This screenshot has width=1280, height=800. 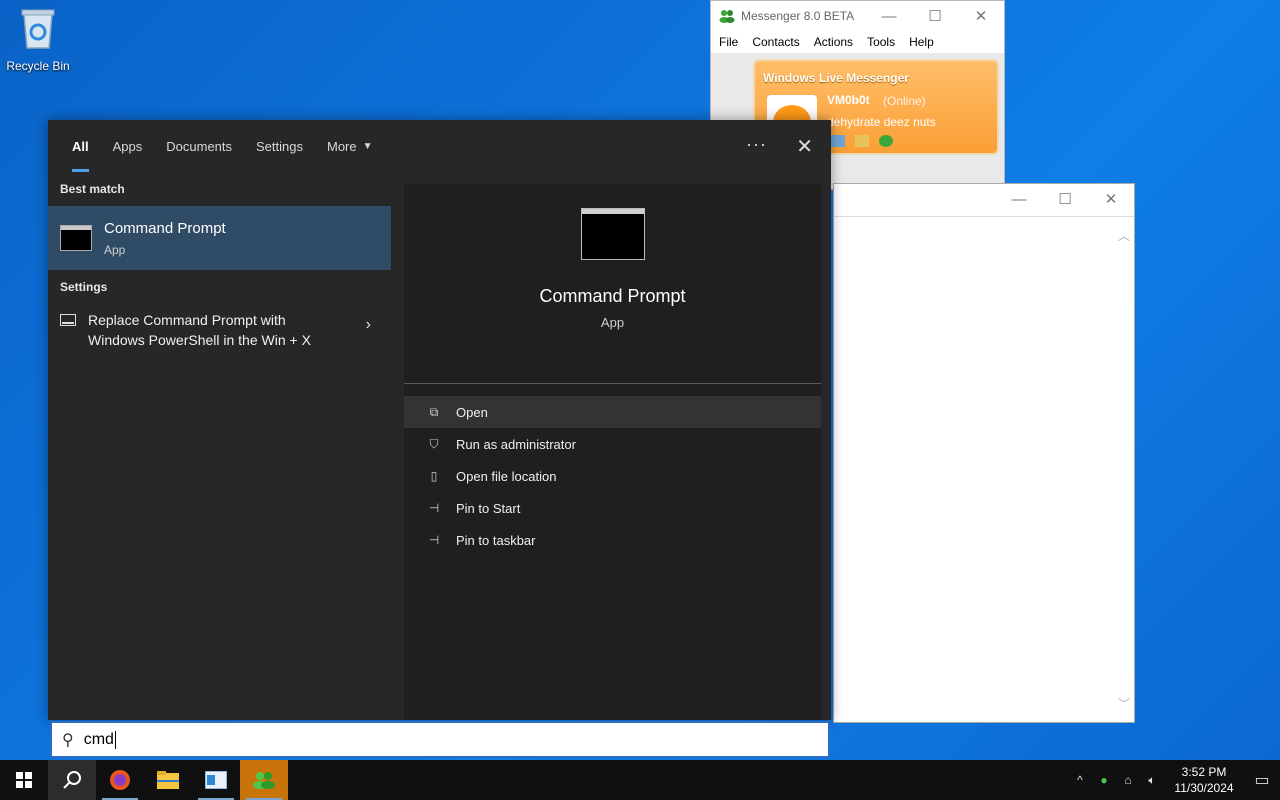 What do you see at coordinates (728, 42) in the screenshot?
I see `menu-file: File` at bounding box center [728, 42].